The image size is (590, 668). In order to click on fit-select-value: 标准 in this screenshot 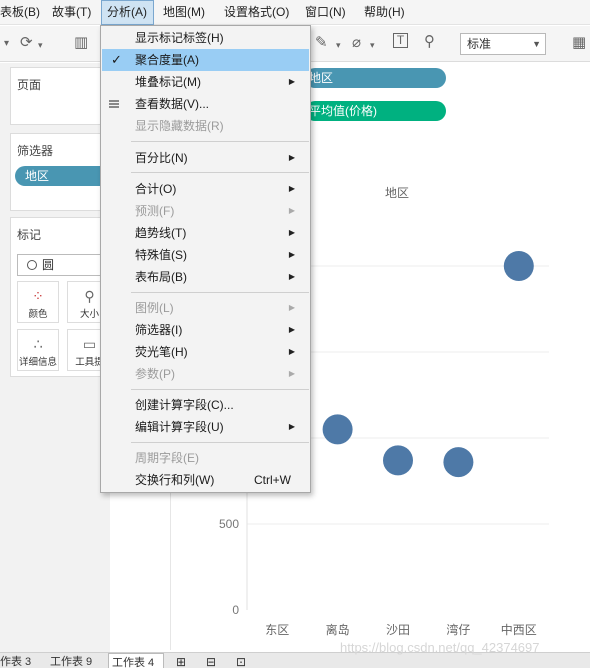, I will do `click(479, 44)`.